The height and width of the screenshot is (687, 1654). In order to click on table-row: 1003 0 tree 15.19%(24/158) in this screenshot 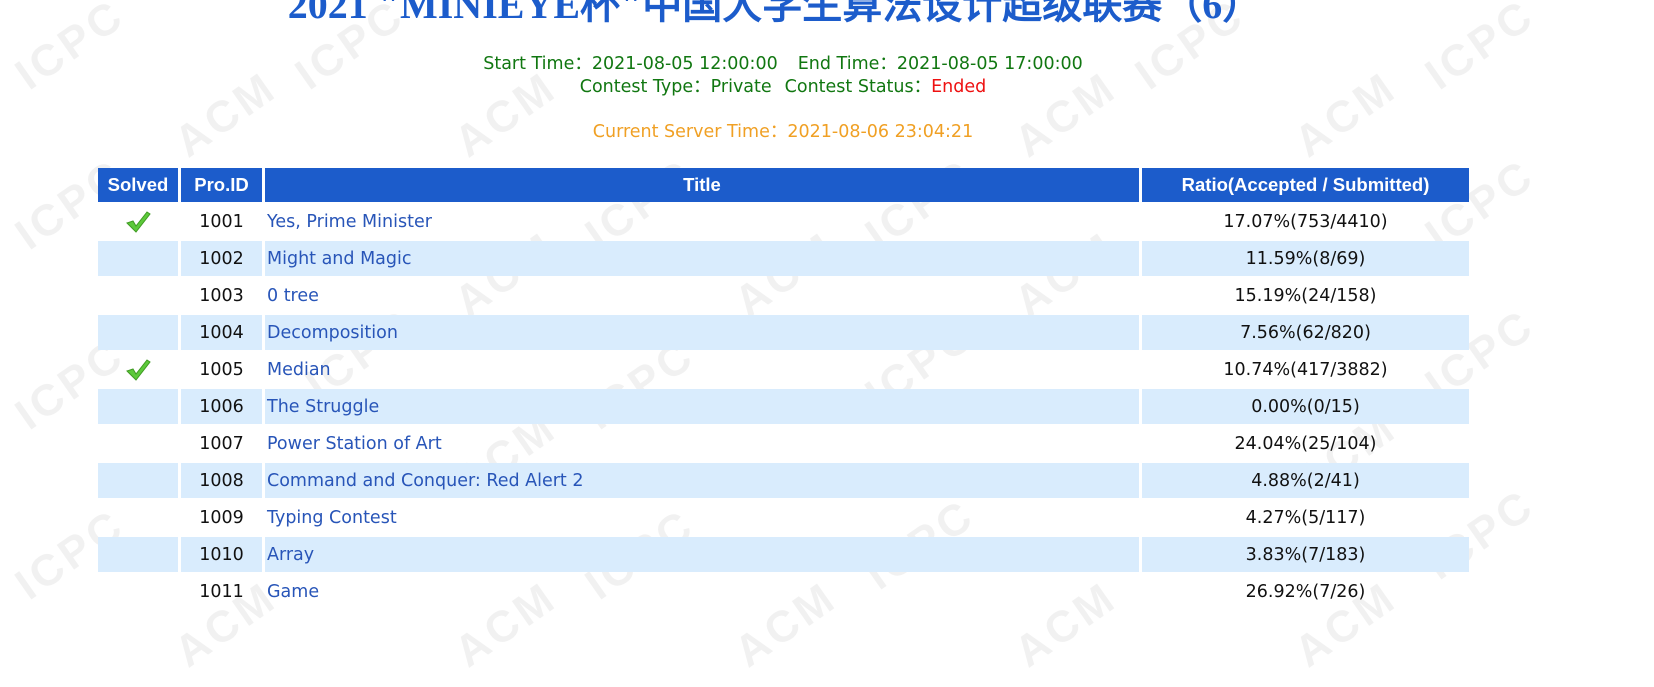, I will do `click(783, 295)`.